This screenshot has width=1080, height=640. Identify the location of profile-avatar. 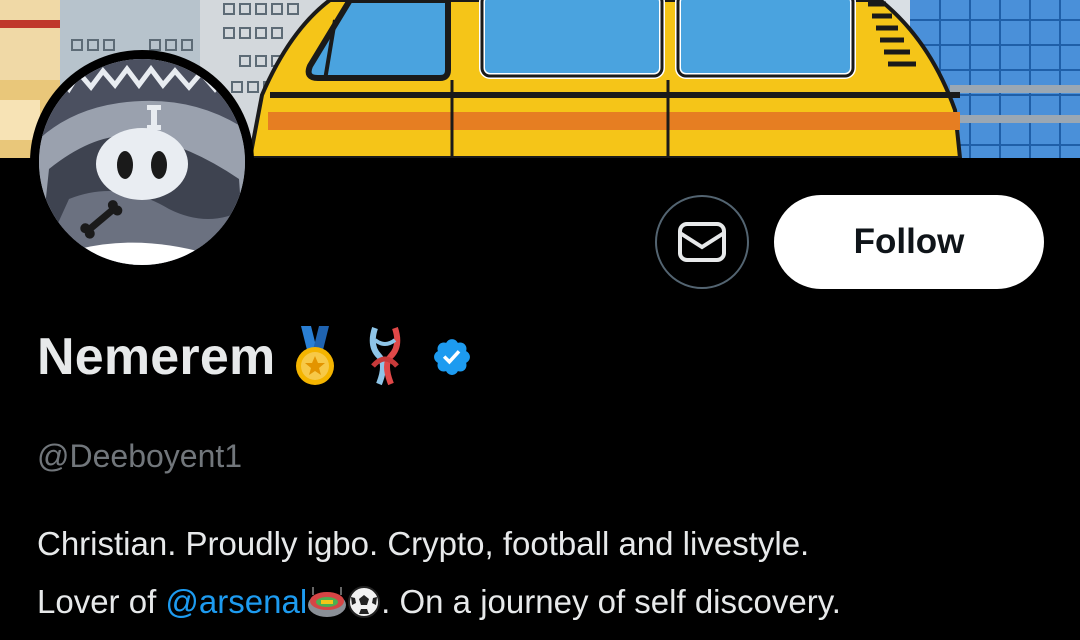
(142, 162).